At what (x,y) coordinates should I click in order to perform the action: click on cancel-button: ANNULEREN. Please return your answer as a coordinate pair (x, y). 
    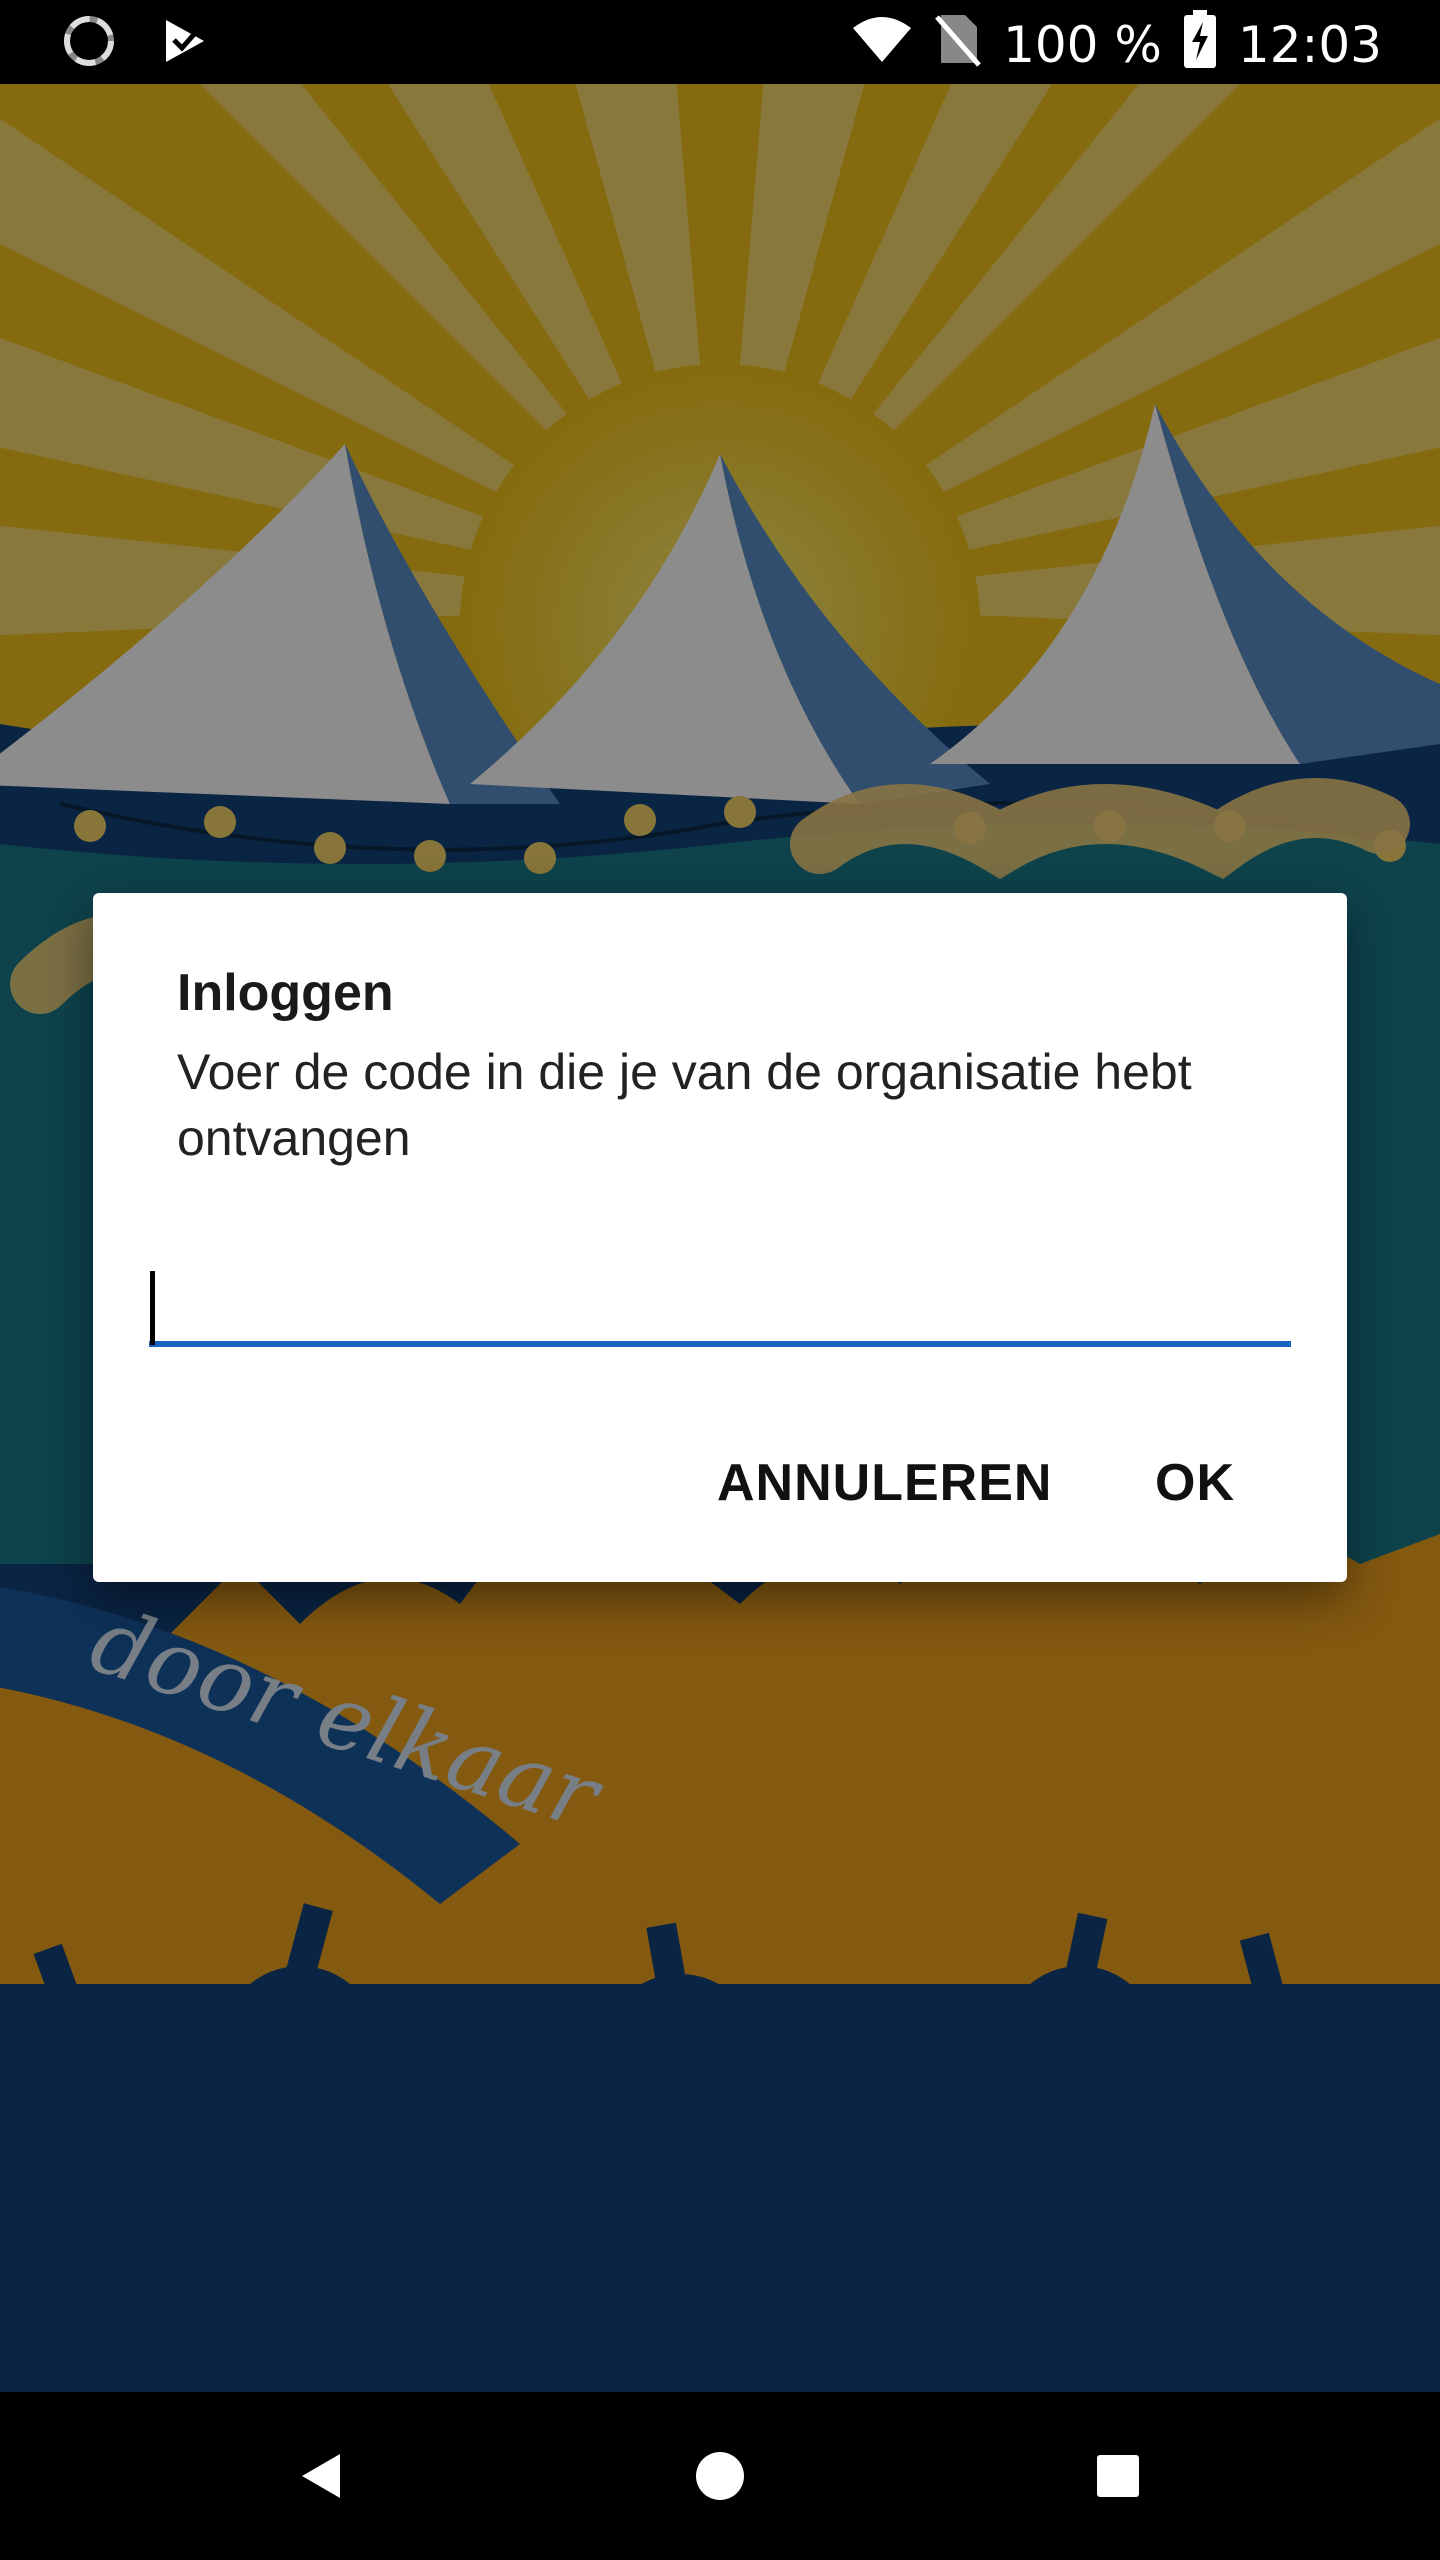
    Looking at the image, I should click on (884, 1483).